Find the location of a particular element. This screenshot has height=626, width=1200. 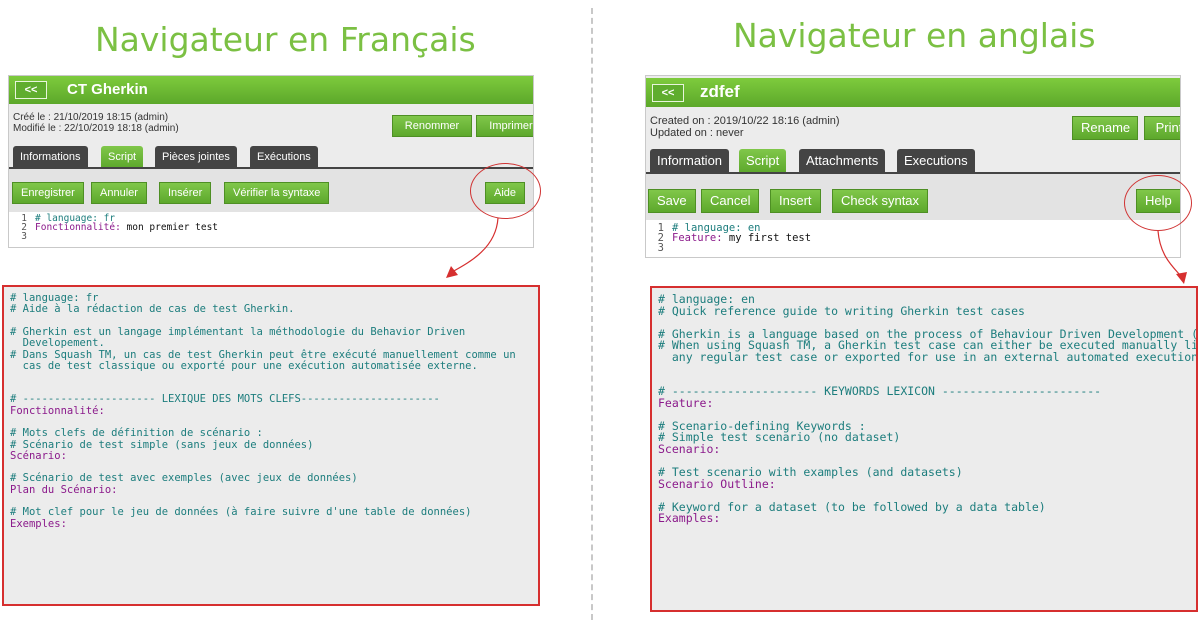

heading-french: Navigateur en Français is located at coordinates (285, 39).